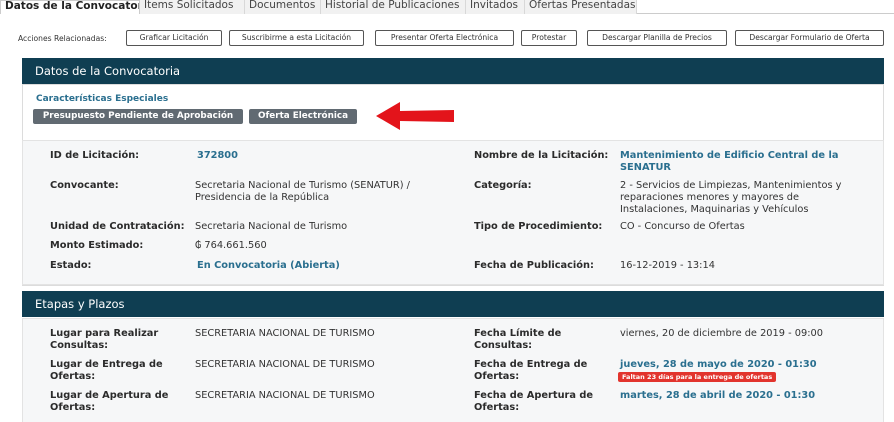 The width and height of the screenshot is (894, 422). I want to click on fecha-entrega-label-2: Ofertas:, so click(497, 376).